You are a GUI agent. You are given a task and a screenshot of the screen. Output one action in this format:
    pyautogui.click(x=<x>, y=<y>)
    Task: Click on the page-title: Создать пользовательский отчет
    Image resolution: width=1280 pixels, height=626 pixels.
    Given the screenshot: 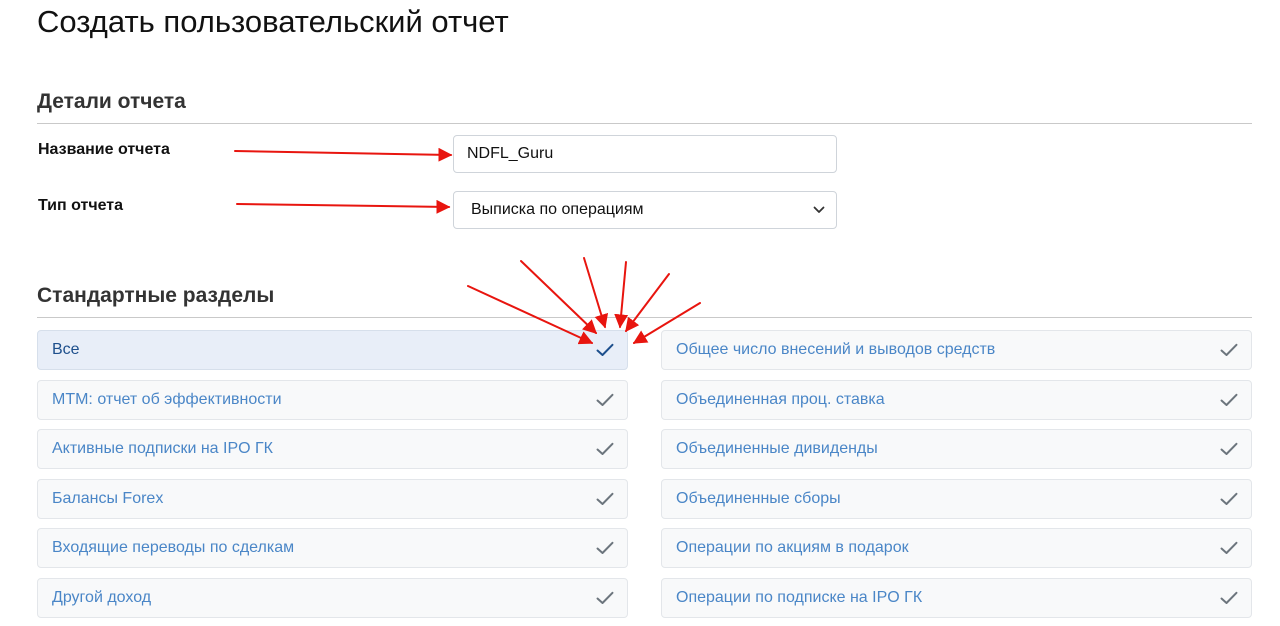 What is the action you would take?
    pyautogui.click(x=273, y=21)
    